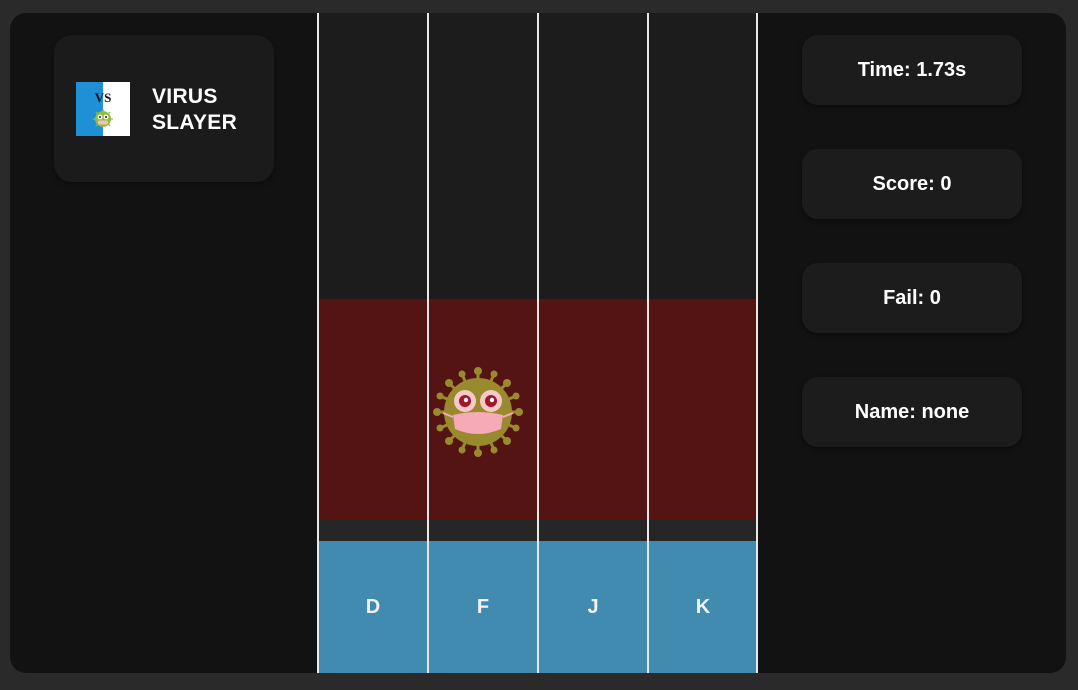 The image size is (1078, 690). I want to click on logo-card: VS VIRUS SLAYER, so click(164, 108).